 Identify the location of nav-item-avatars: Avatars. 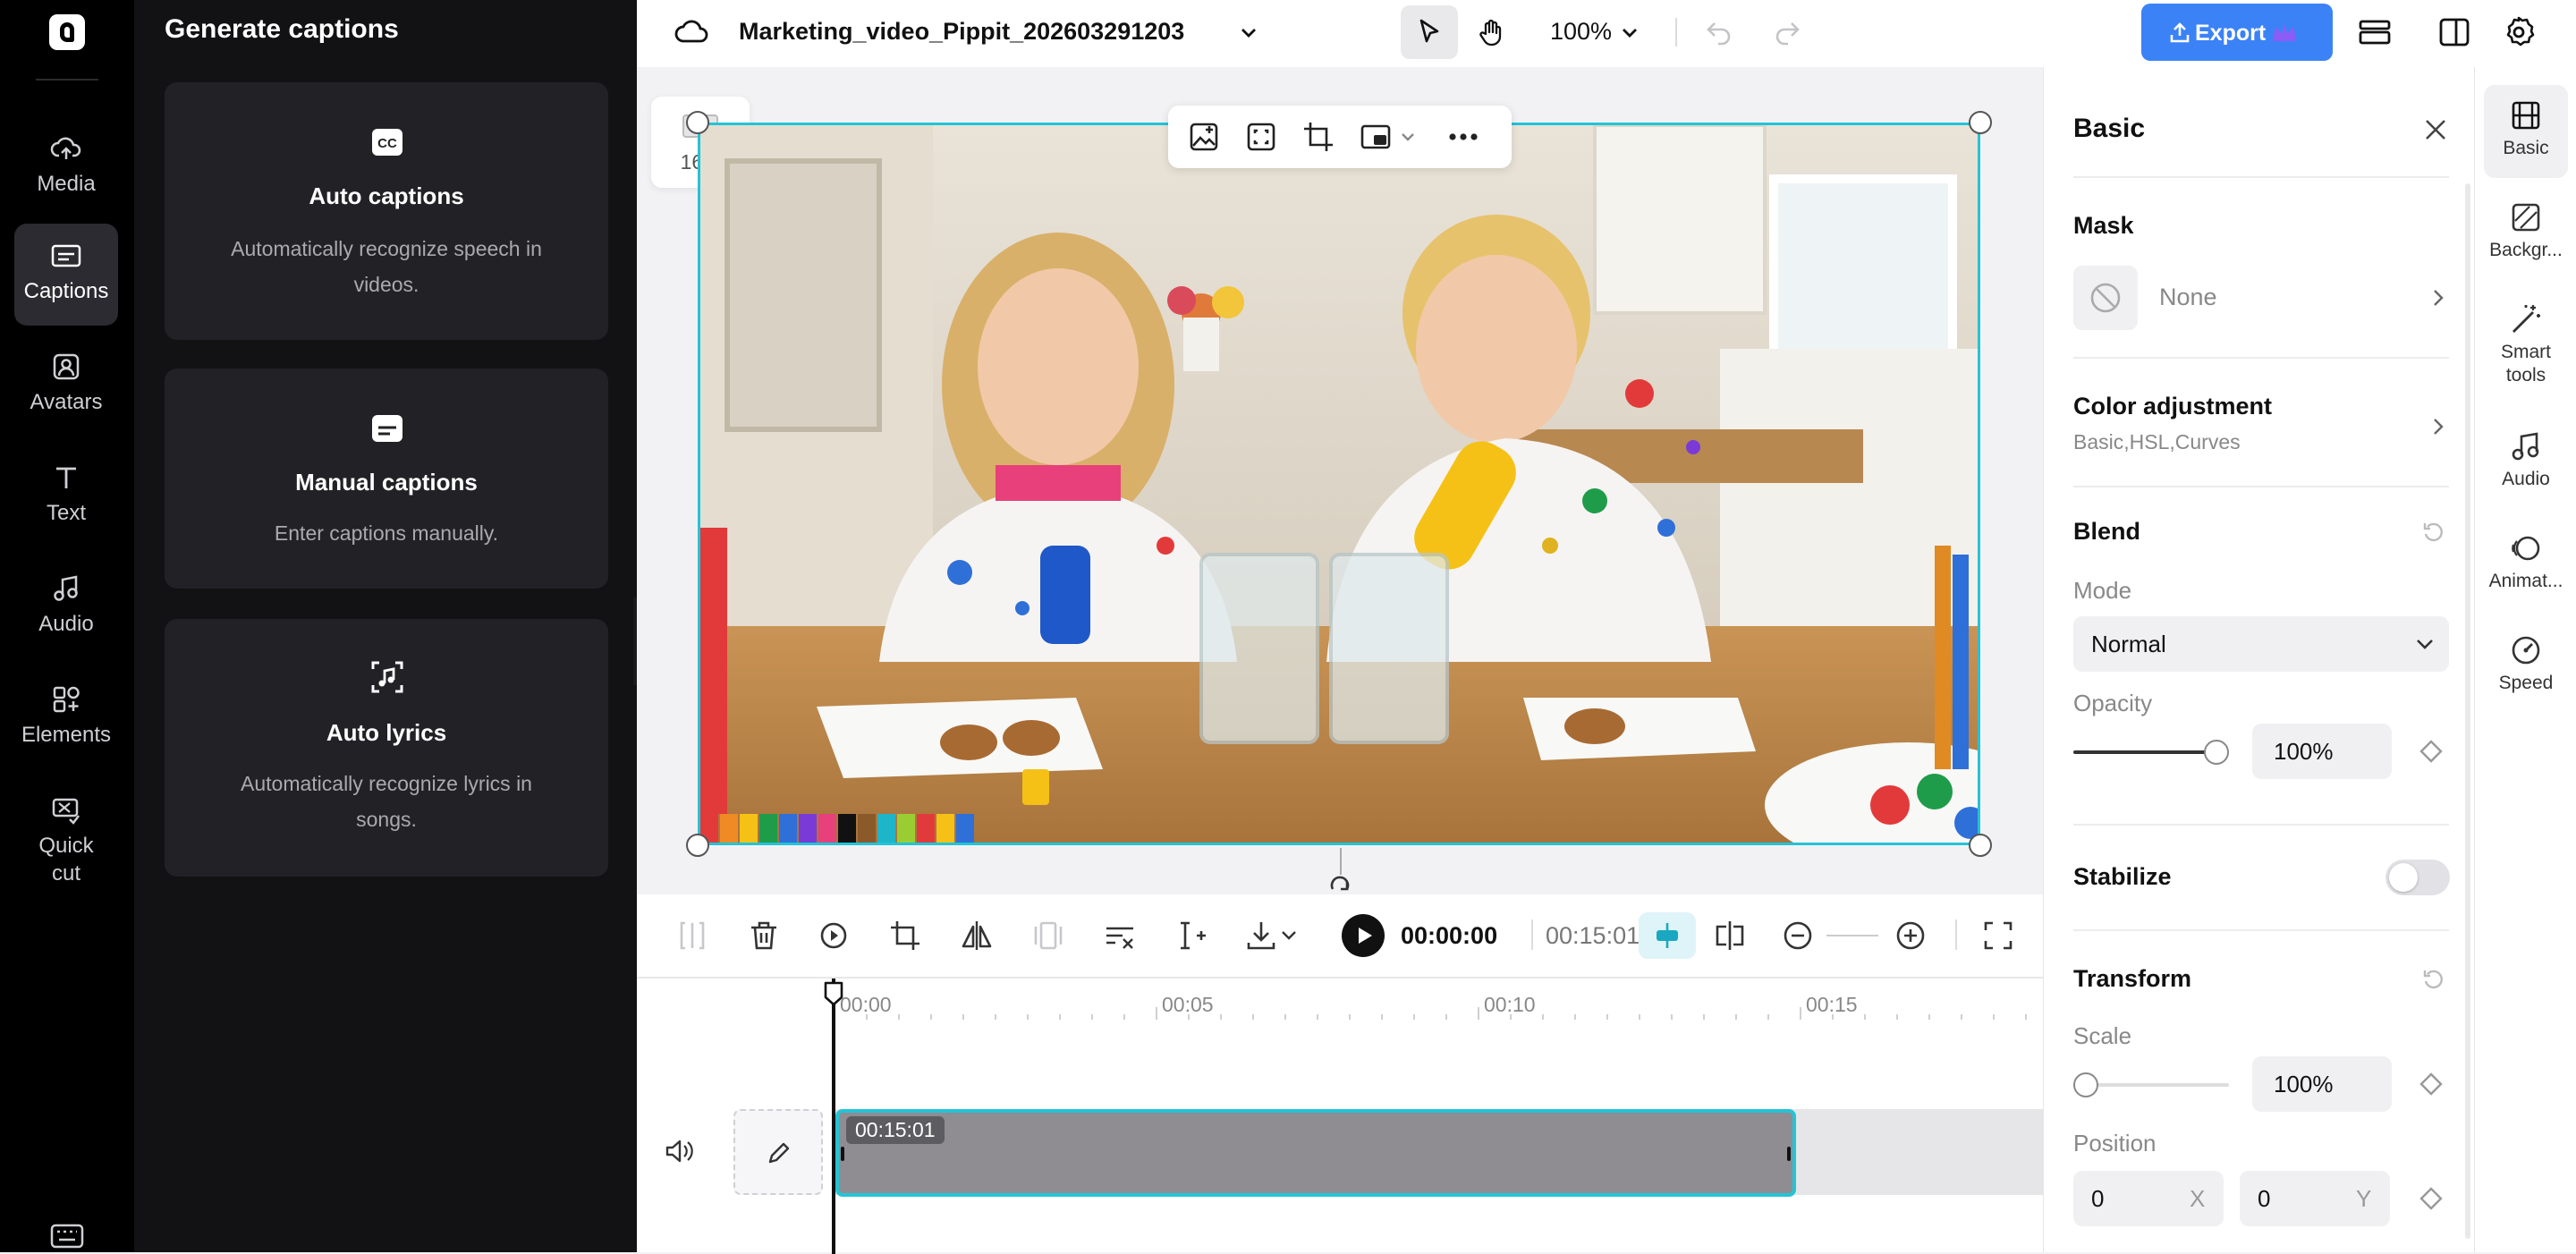
(66, 390).